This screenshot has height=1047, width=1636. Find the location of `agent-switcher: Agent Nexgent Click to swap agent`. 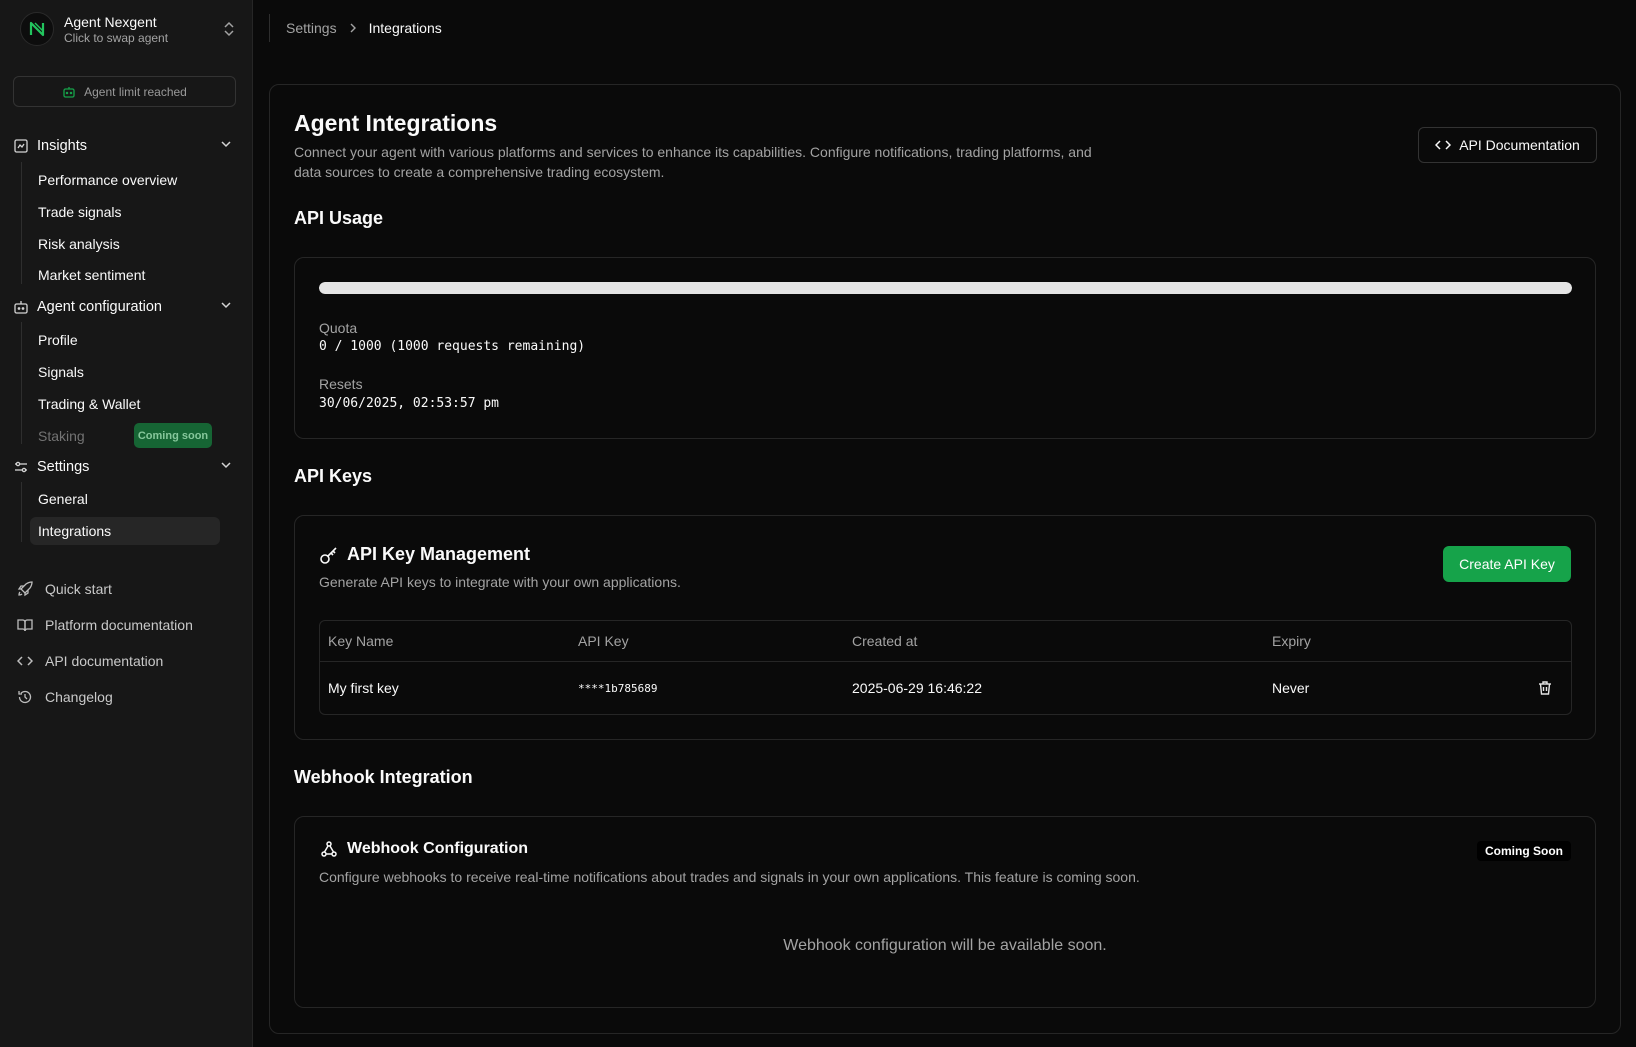

agent-switcher: Agent Nexgent Click to swap agent is located at coordinates (128, 29).